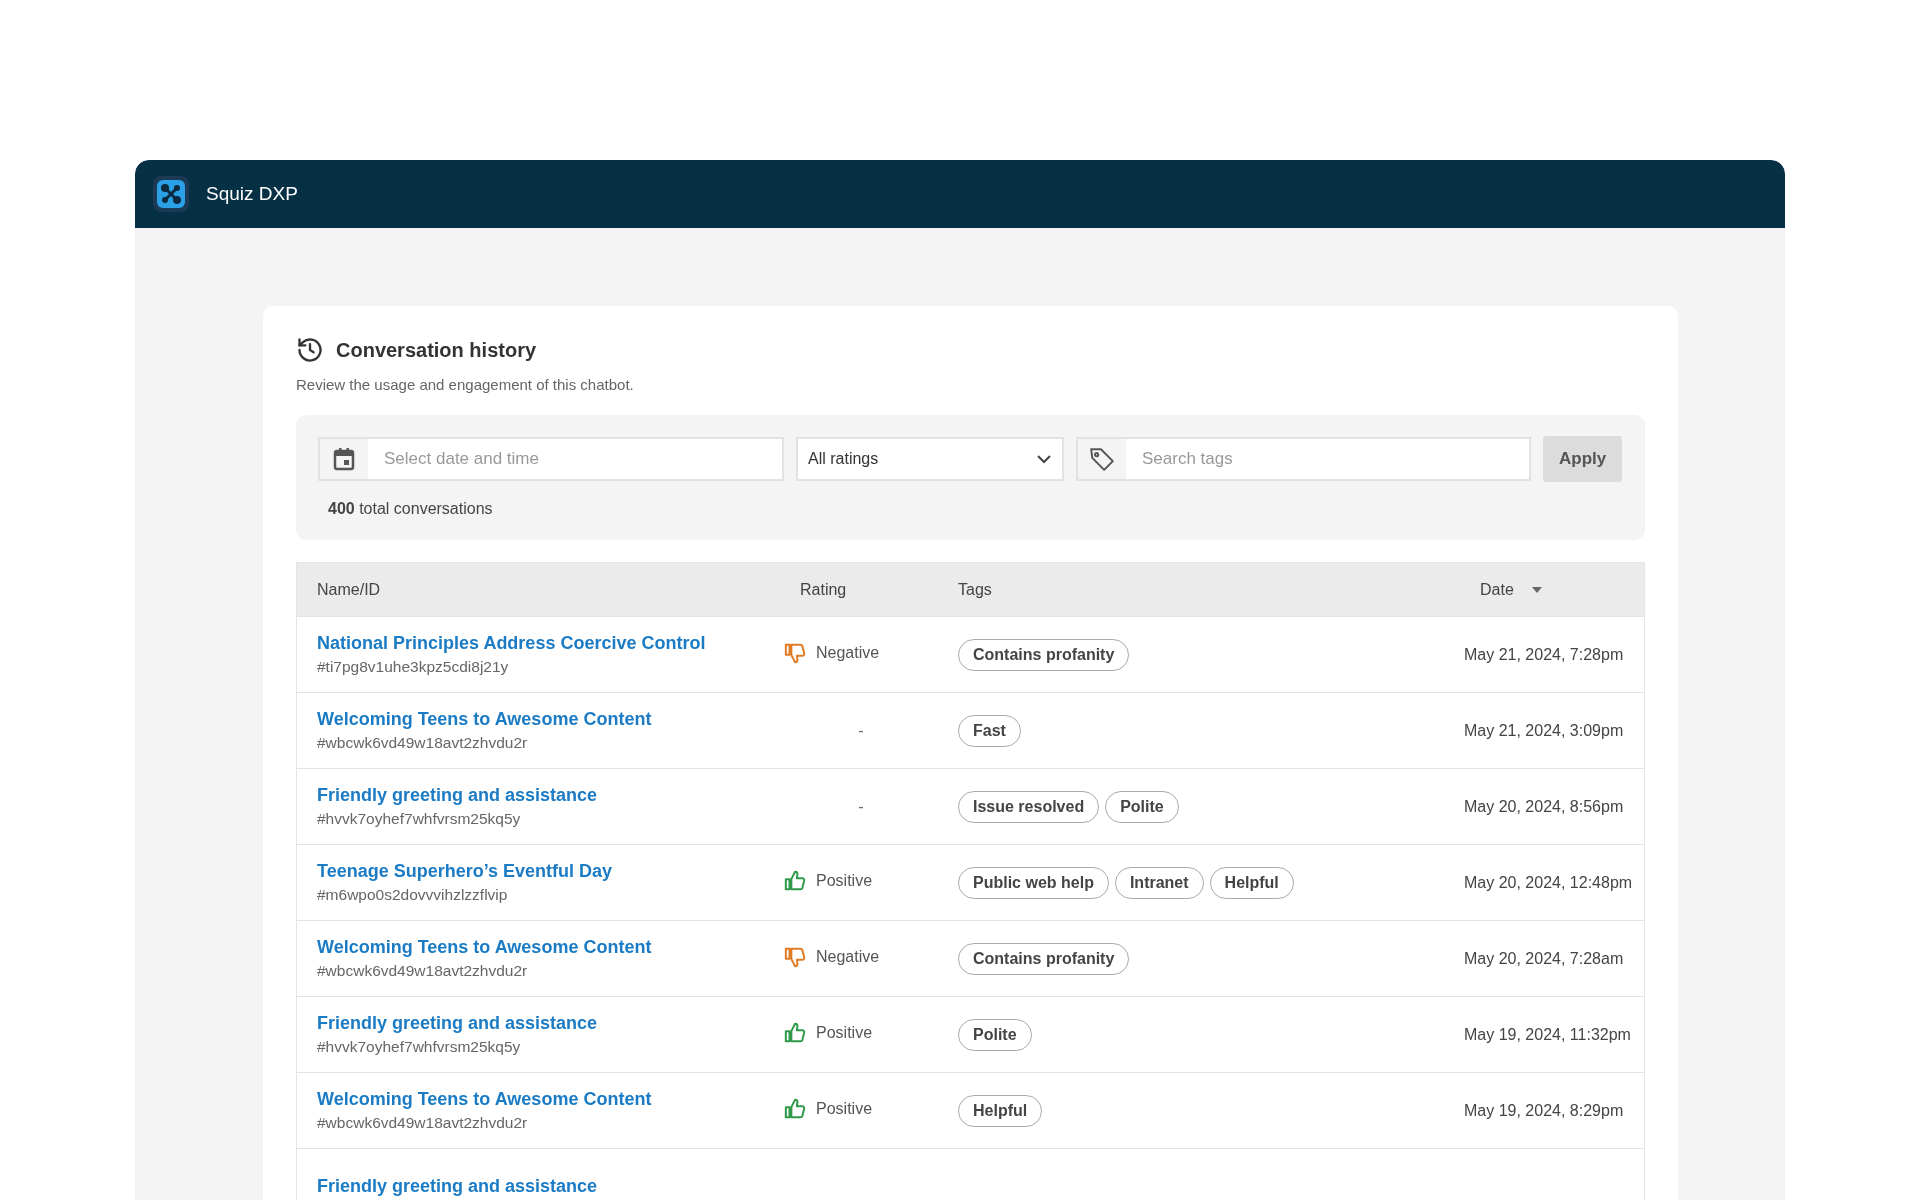  I want to click on column-header: Date, so click(1497, 589).